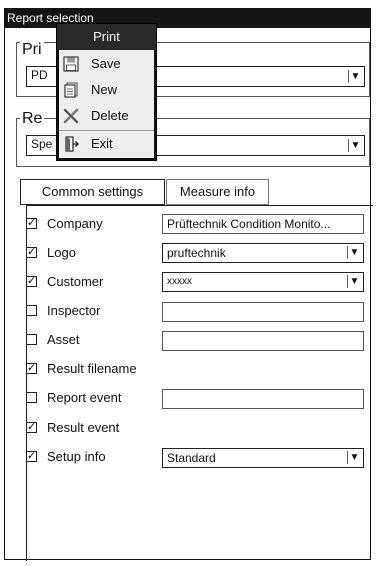 The width and height of the screenshot is (379, 566). What do you see at coordinates (61, 252) in the screenshot?
I see `logo-label: Logo` at bounding box center [61, 252].